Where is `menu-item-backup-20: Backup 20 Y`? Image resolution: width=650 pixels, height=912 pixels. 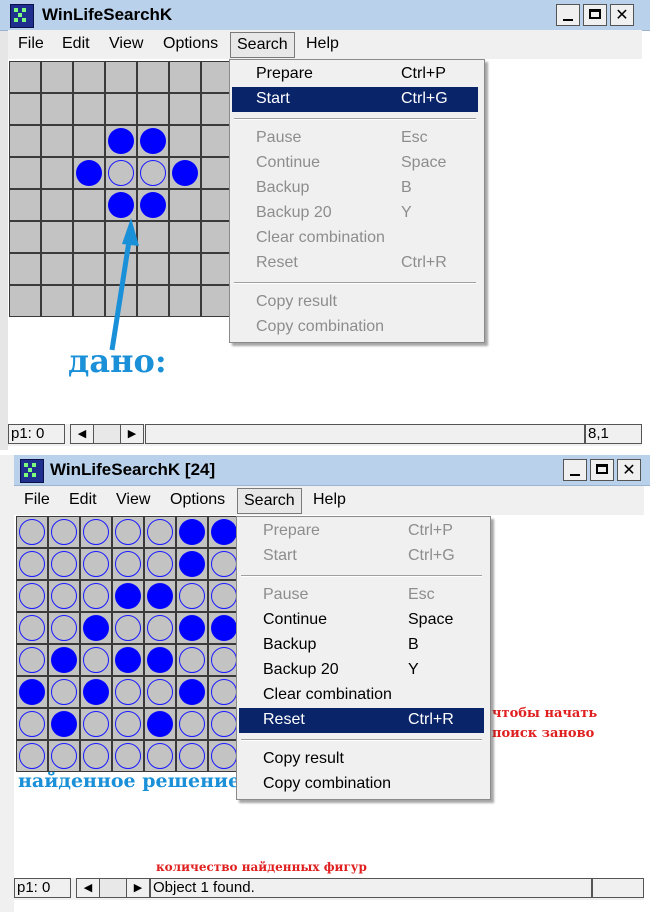
menu-item-backup-20: Backup 20 Y is located at coordinates (361, 670).